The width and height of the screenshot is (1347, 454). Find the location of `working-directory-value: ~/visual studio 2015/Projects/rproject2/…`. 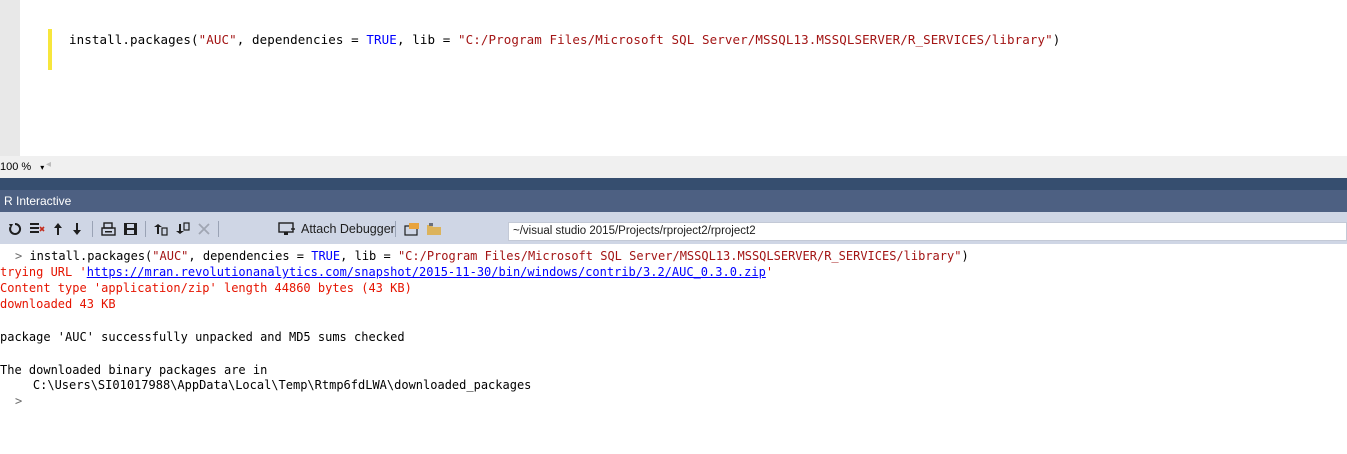

working-directory-value: ~/visual studio 2015/Projects/rproject2/… is located at coordinates (634, 231).